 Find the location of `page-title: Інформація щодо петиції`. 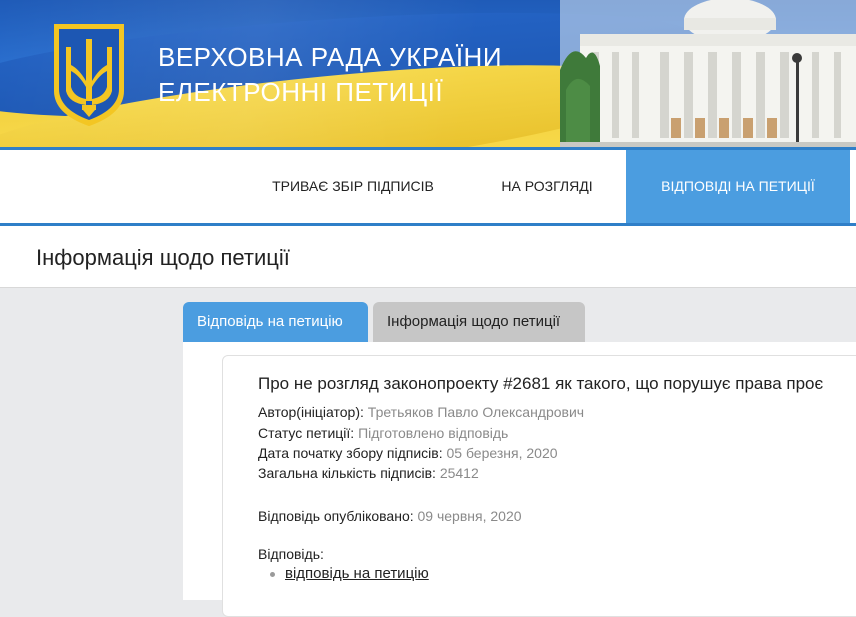

page-title: Інформація щодо петиції is located at coordinates (163, 257).